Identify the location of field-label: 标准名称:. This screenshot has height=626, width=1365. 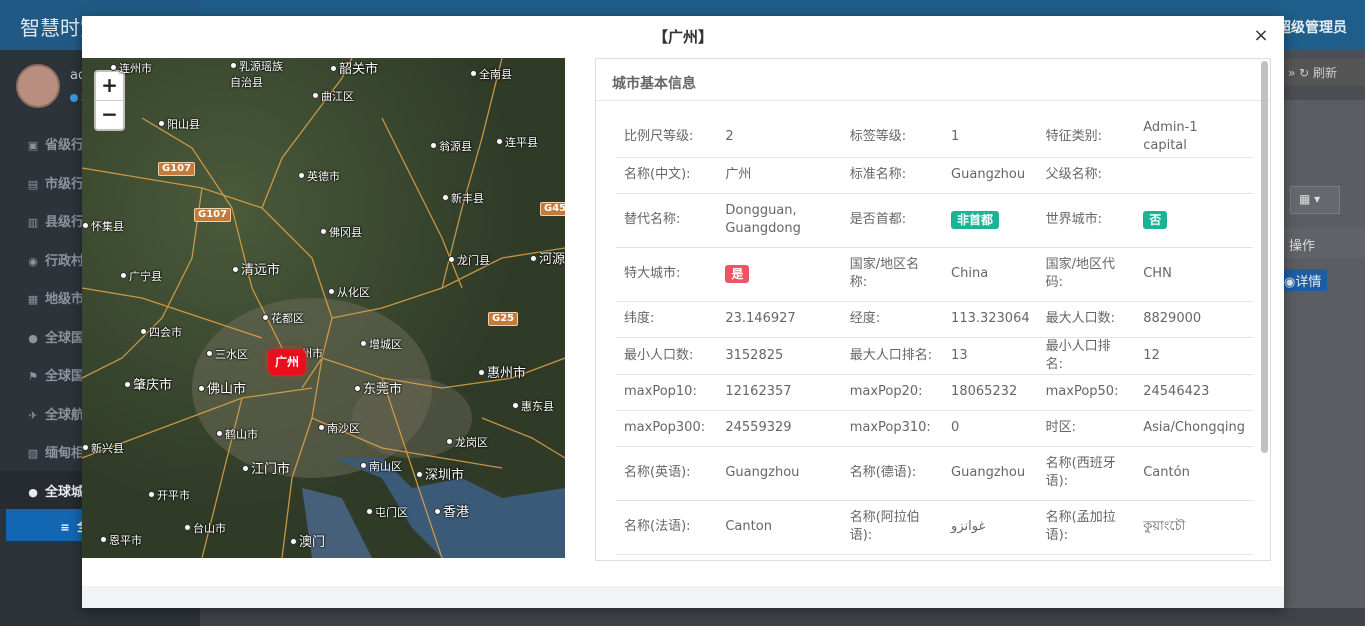
(892, 174).